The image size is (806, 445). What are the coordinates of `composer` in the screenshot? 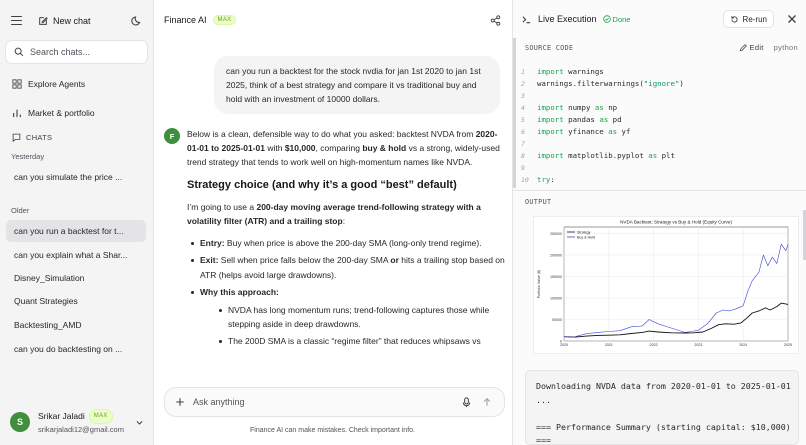 It's located at (334, 402).